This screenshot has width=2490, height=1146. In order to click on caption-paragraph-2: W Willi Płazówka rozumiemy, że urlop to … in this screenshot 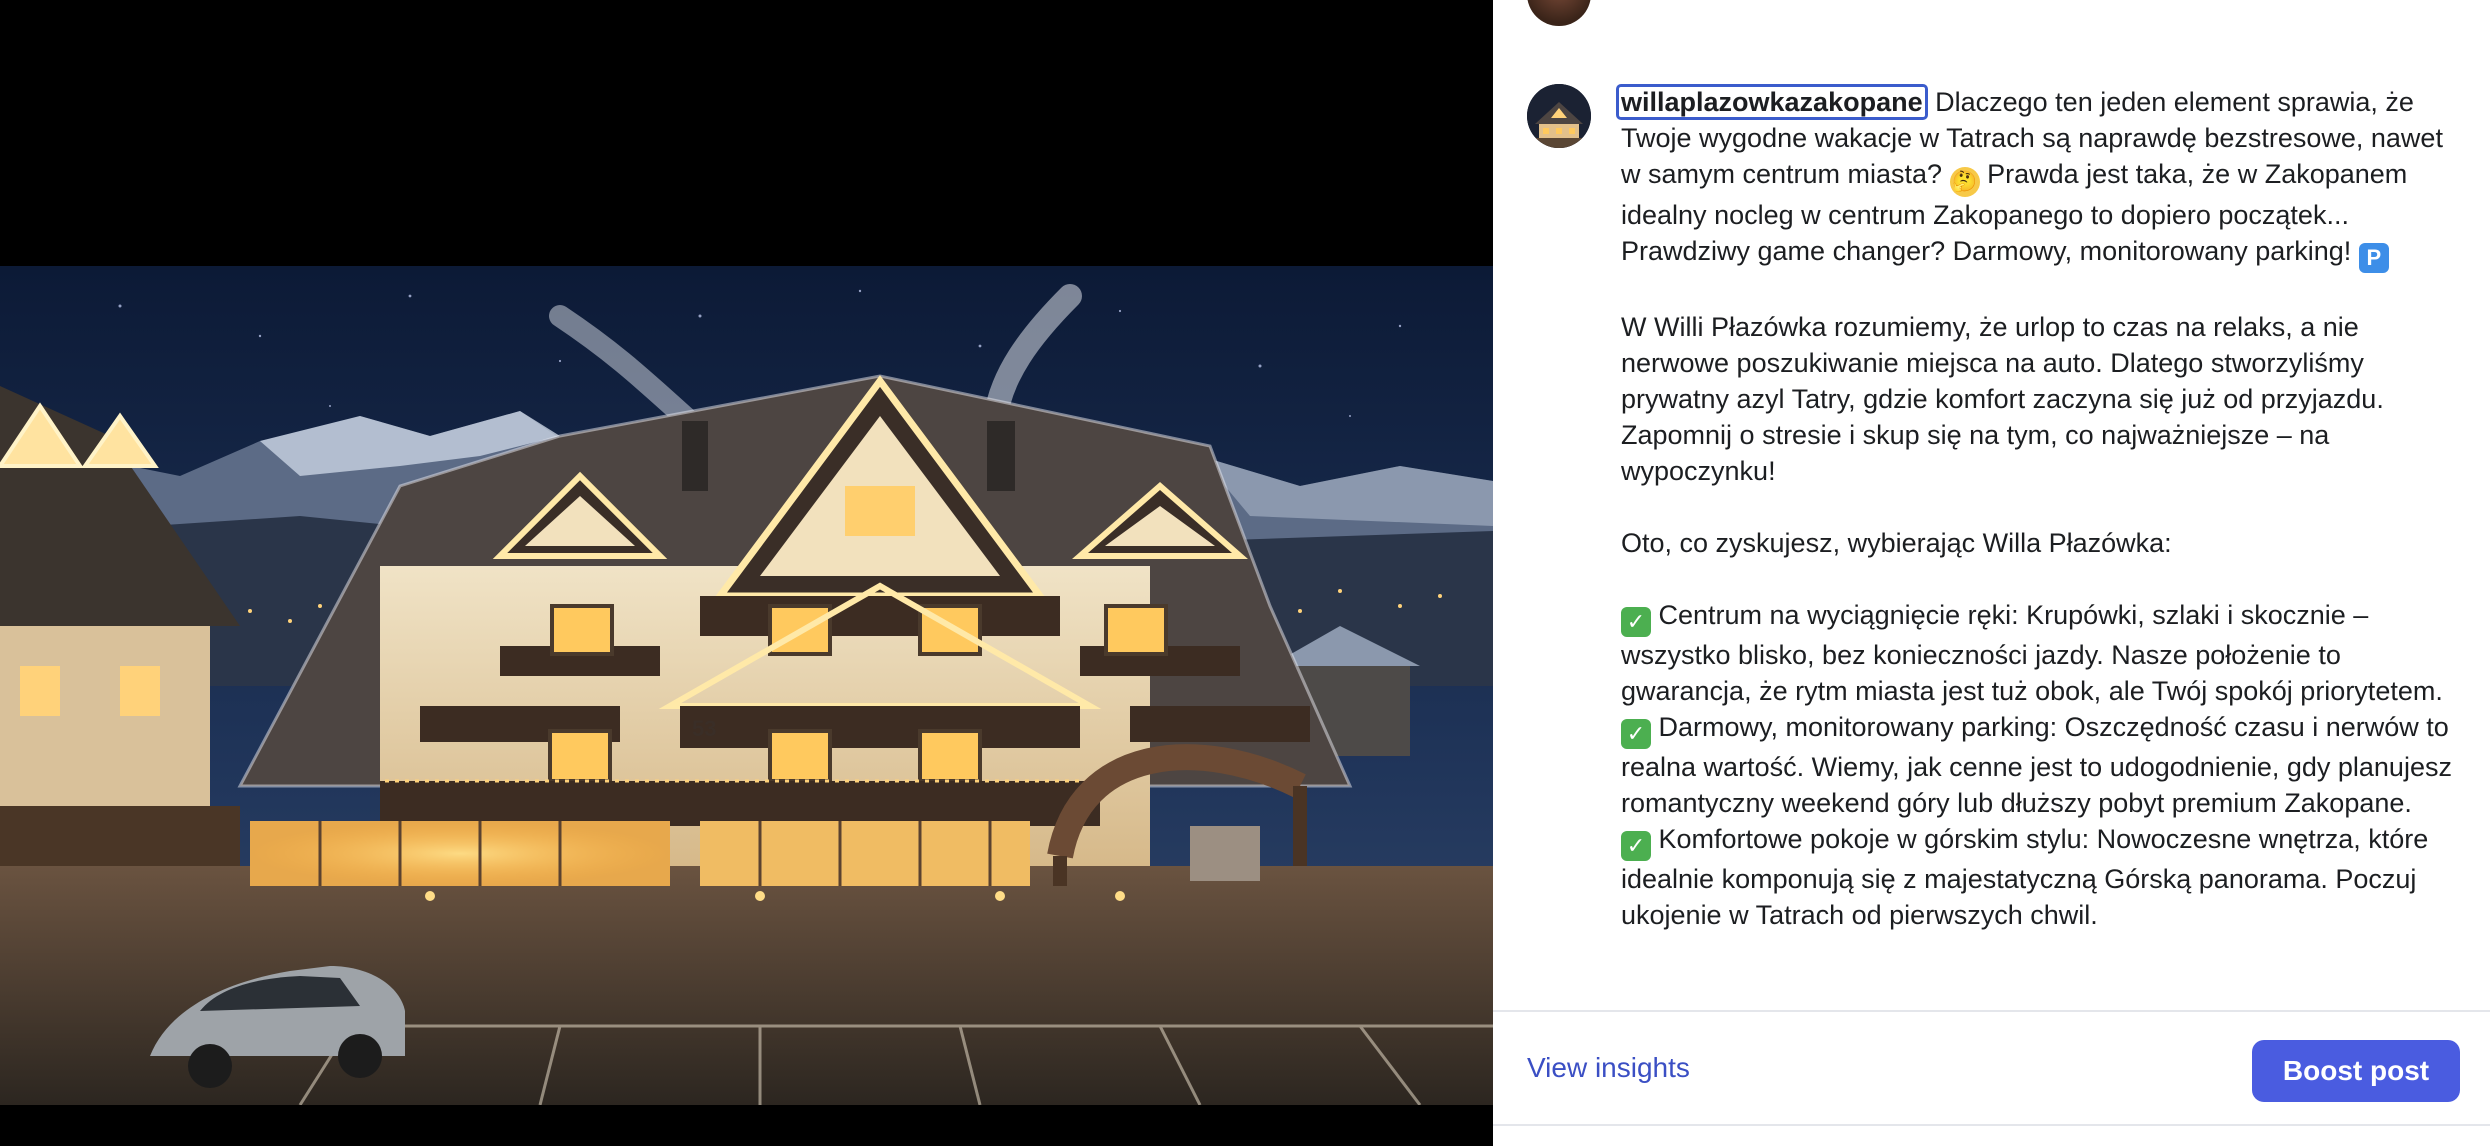, I will do `click(2006, 399)`.